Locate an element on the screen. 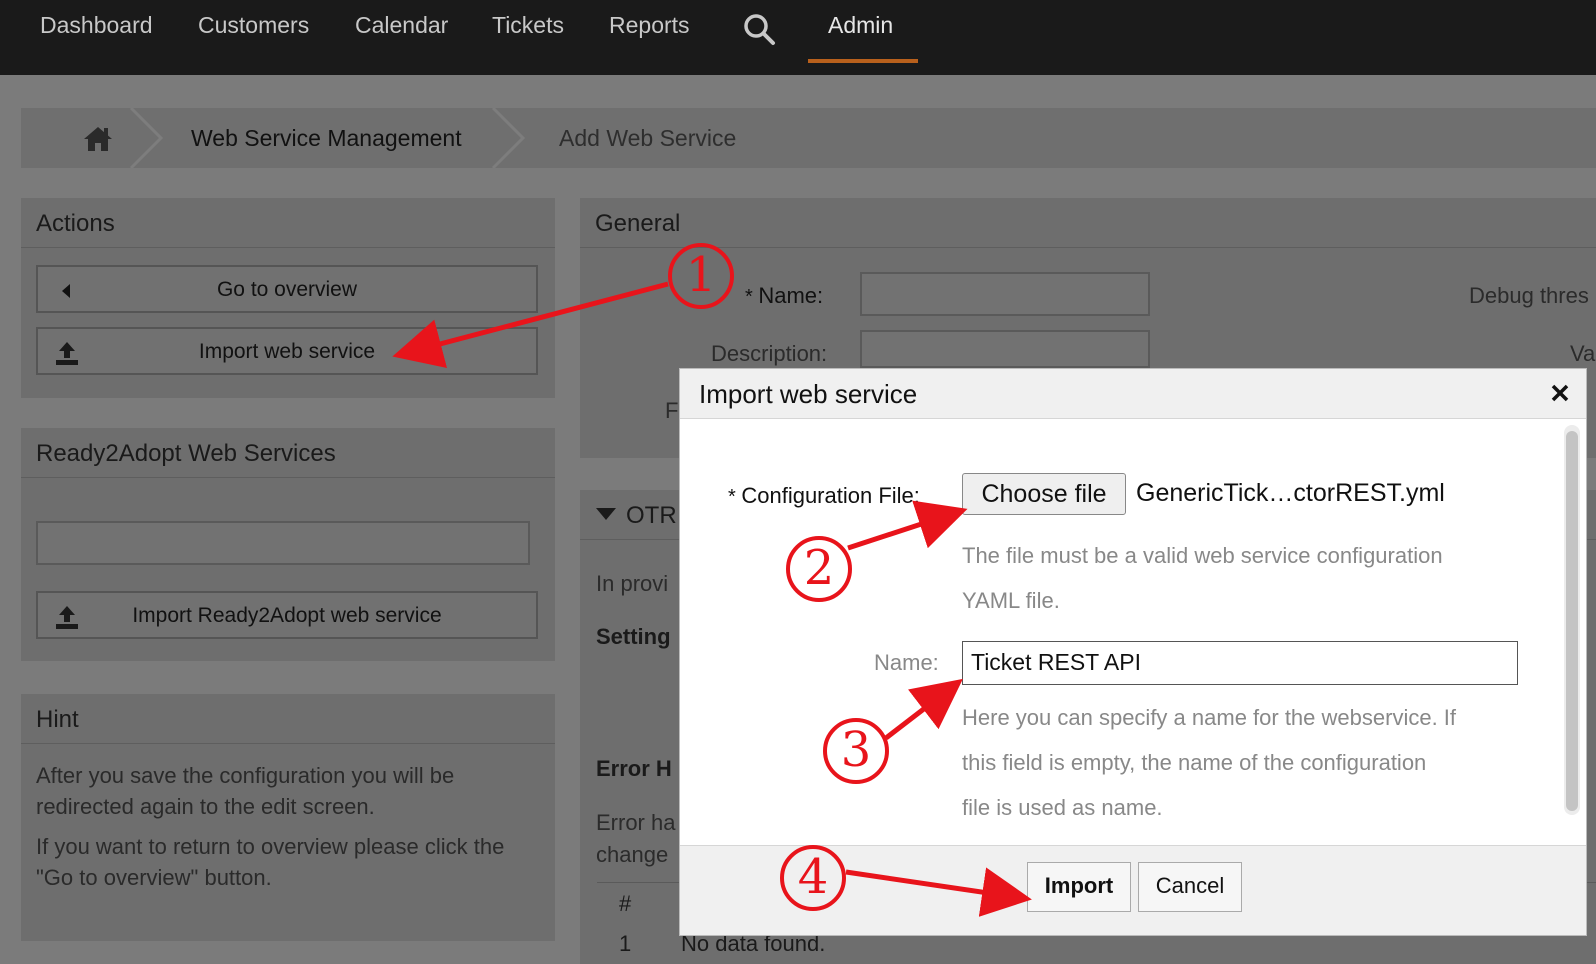 This screenshot has height=964, width=1596. name-label: * Name: is located at coordinates (784, 295).